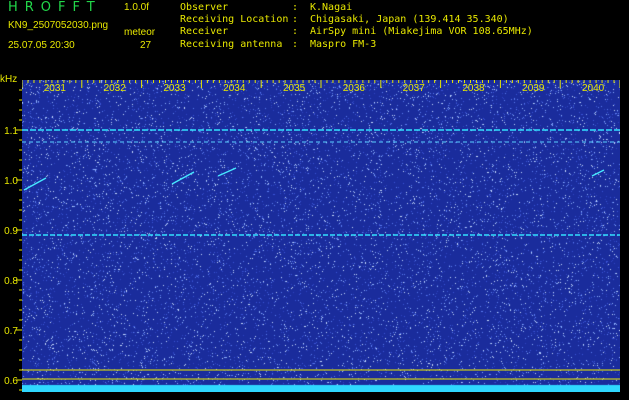 The image size is (629, 400). I want to click on y-tick-label: 0.9, so click(11, 231).